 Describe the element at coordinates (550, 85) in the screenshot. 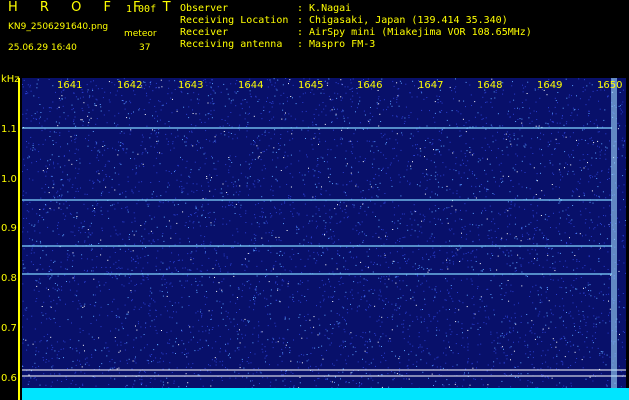

I see `x-tick-label: 1649` at that location.